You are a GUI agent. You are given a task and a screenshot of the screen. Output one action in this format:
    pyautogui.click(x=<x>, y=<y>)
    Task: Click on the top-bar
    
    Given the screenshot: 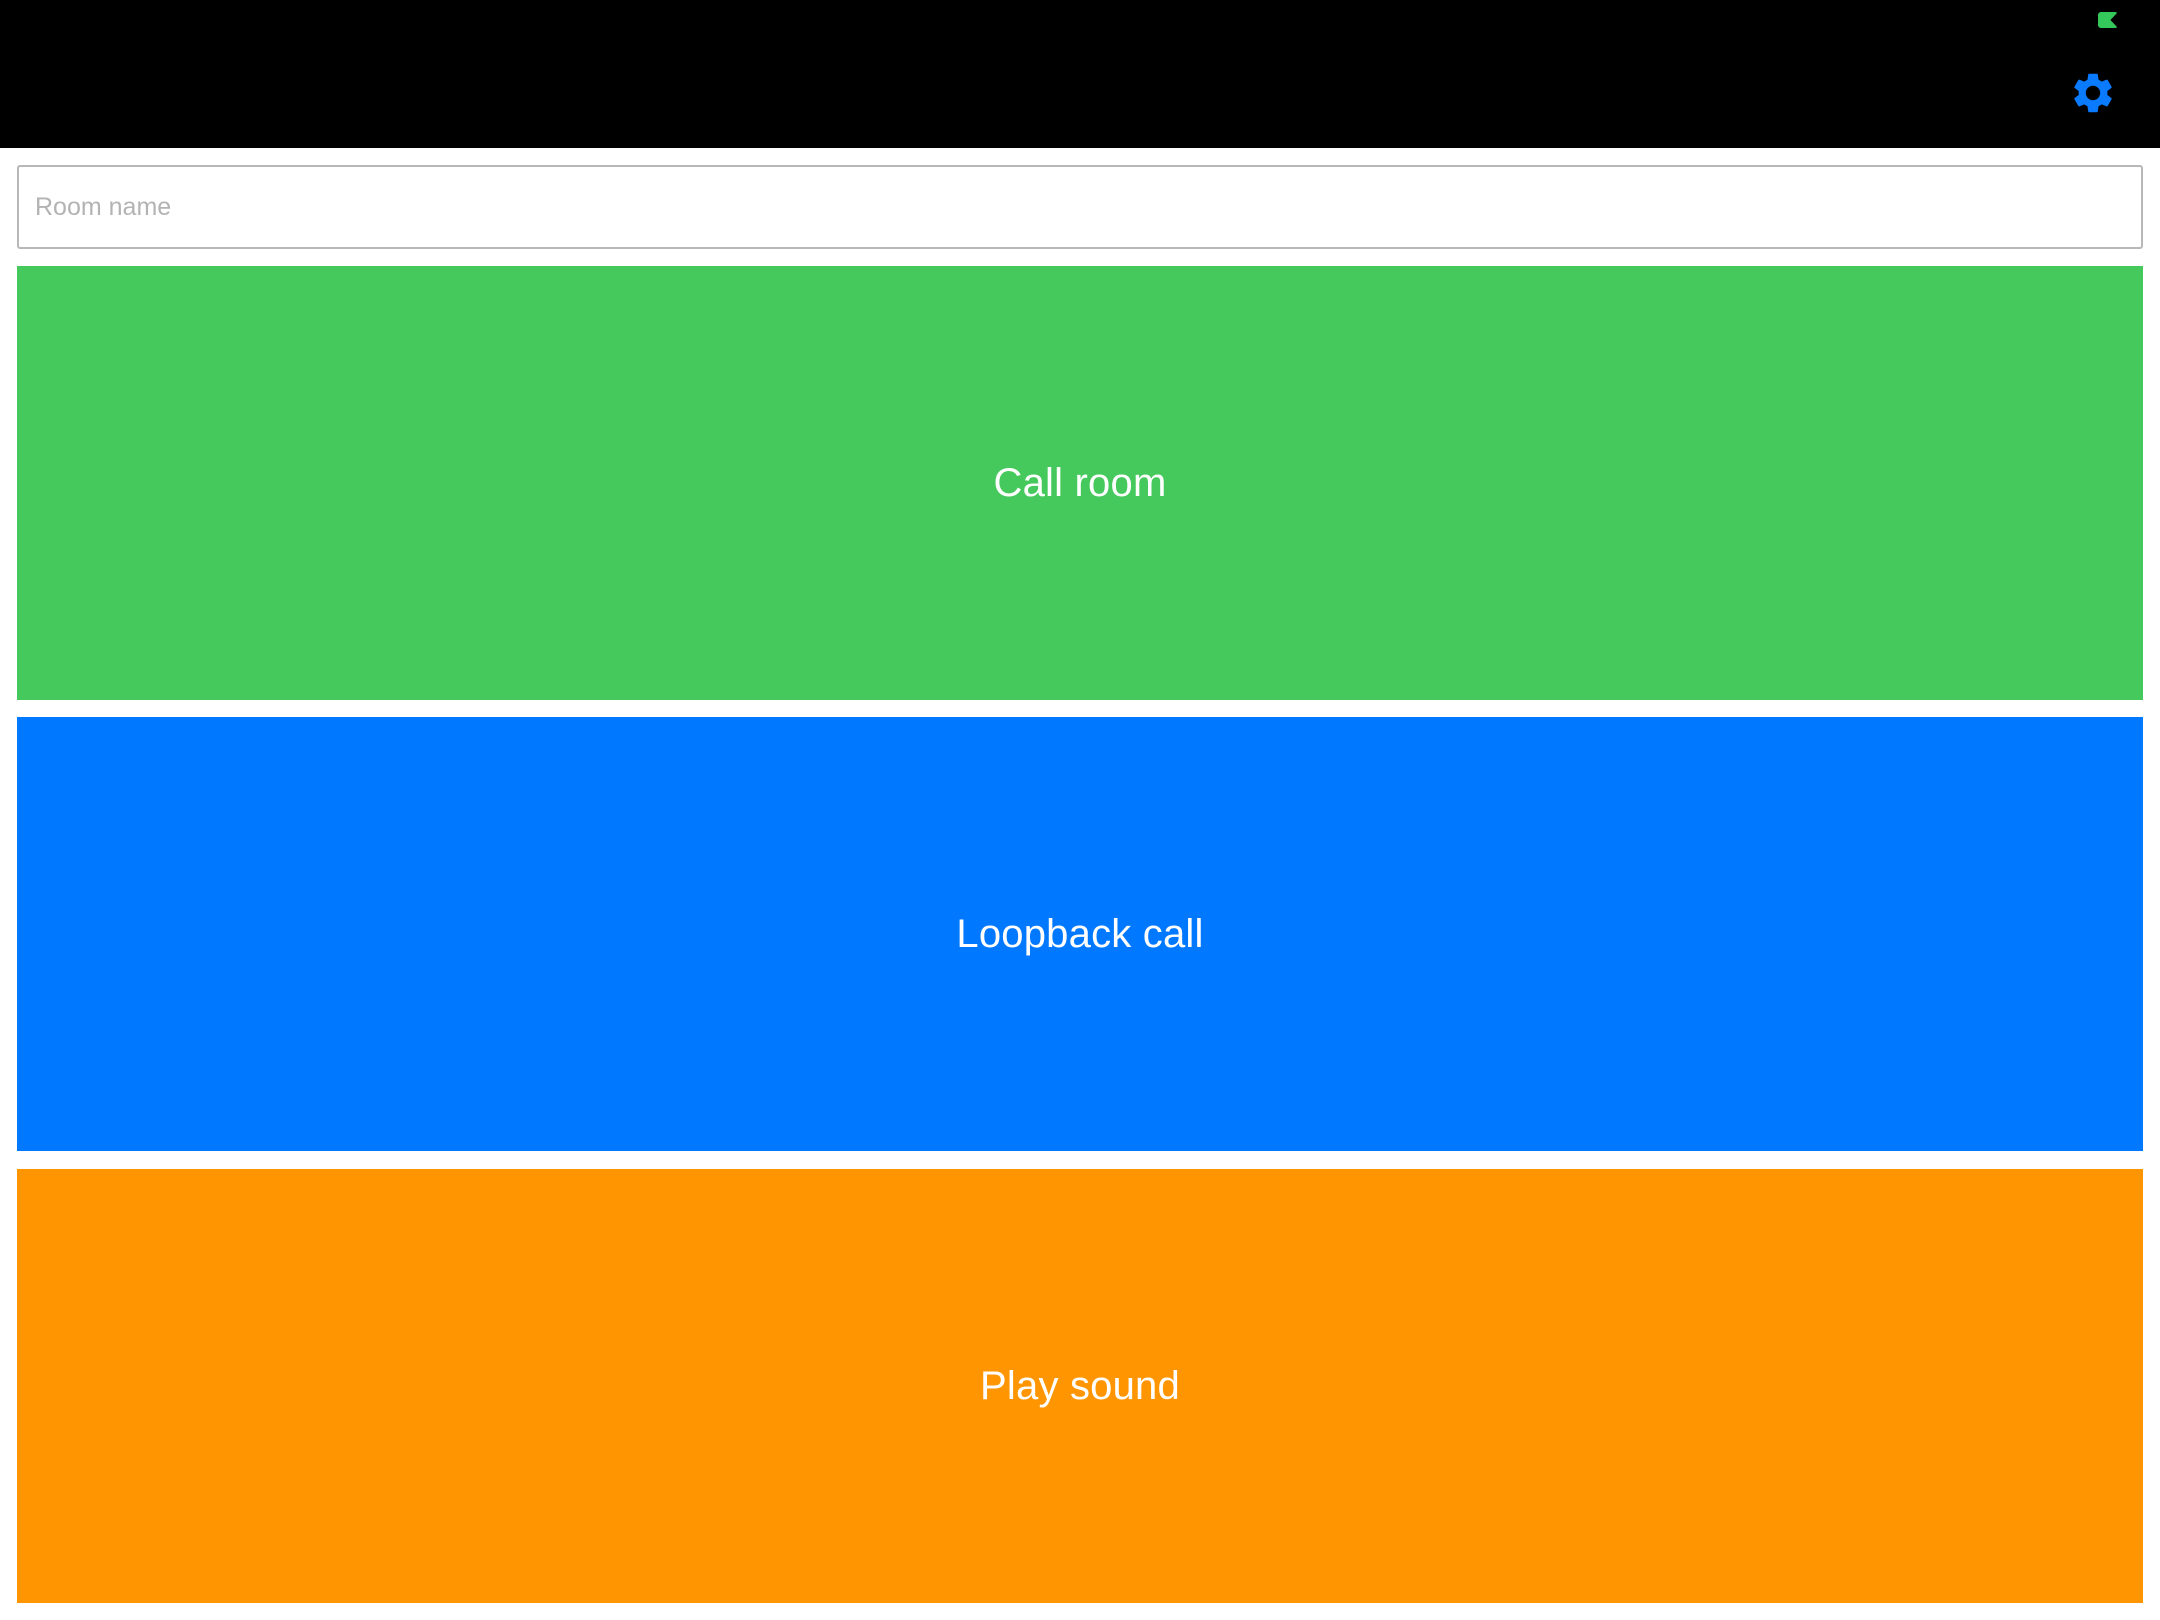 What is the action you would take?
    pyautogui.click(x=1080, y=74)
    